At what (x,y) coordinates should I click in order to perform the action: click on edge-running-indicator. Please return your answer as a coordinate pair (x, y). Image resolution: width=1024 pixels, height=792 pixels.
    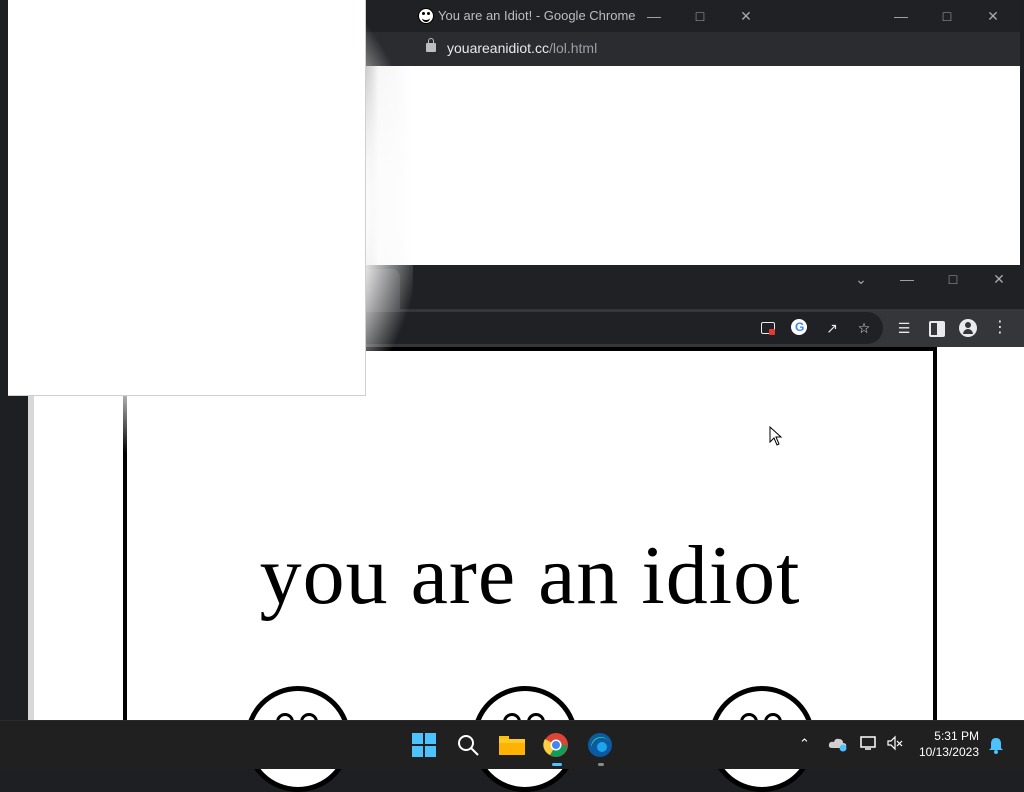
    Looking at the image, I should click on (601, 764).